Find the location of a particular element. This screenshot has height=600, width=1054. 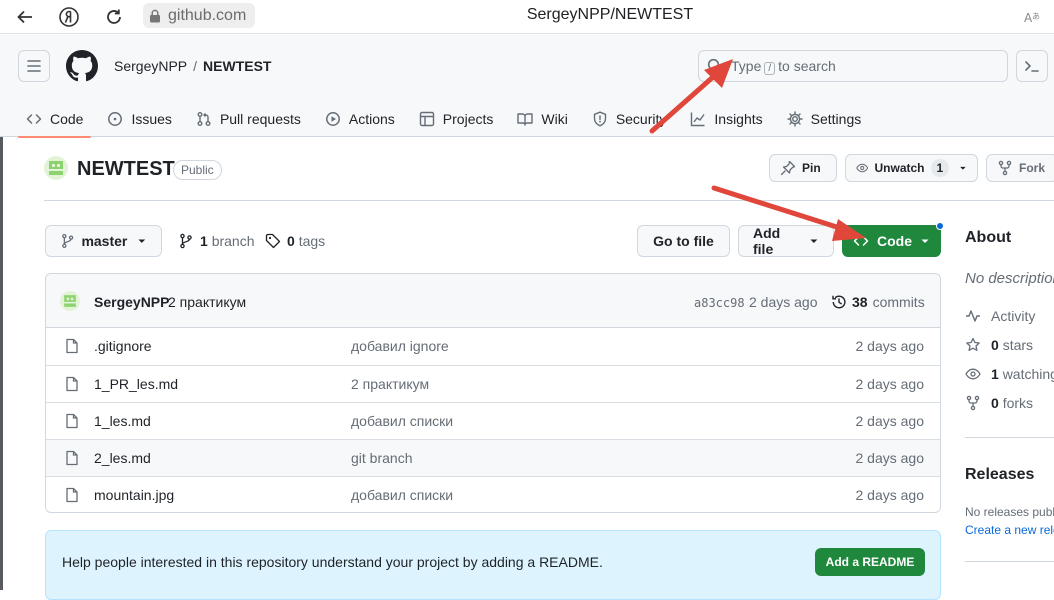

file-row: 1_les.md добавил списки 2 days ago is located at coordinates (493, 420).